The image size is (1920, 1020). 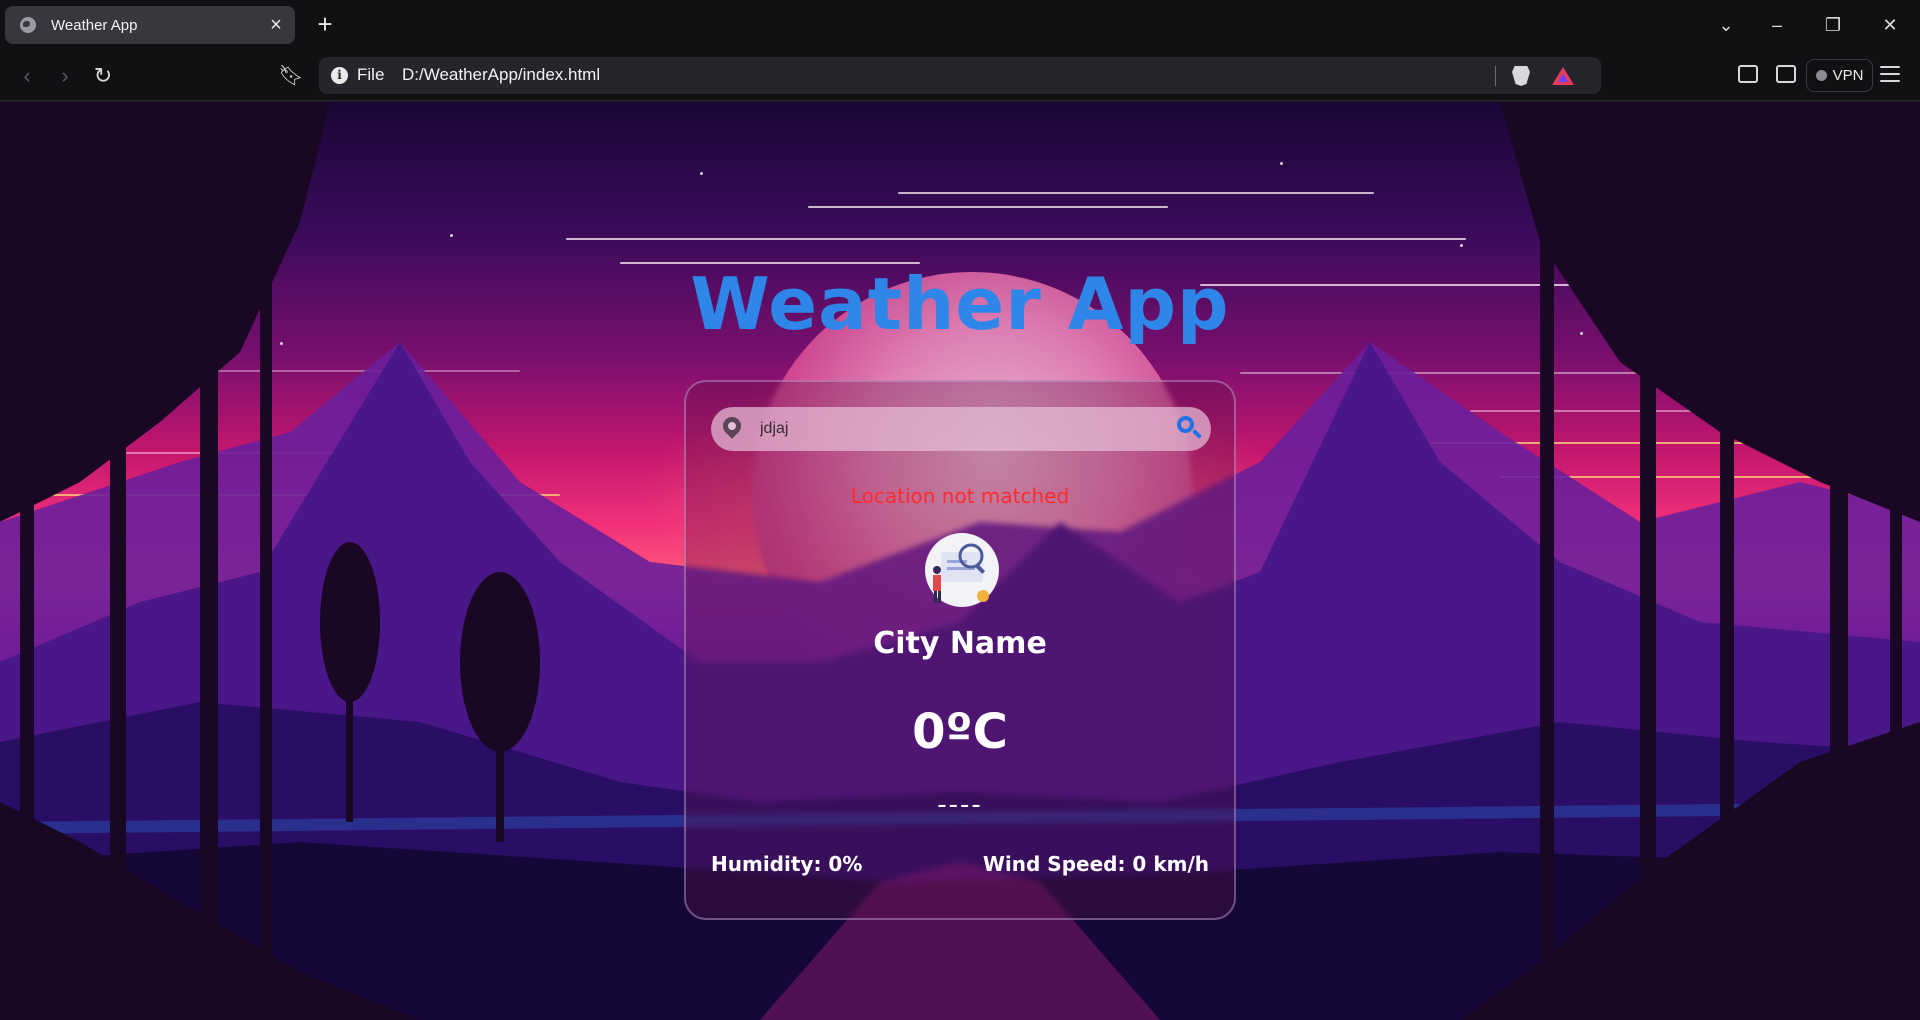 What do you see at coordinates (94, 25) in the screenshot?
I see `tab-title: Weather App` at bounding box center [94, 25].